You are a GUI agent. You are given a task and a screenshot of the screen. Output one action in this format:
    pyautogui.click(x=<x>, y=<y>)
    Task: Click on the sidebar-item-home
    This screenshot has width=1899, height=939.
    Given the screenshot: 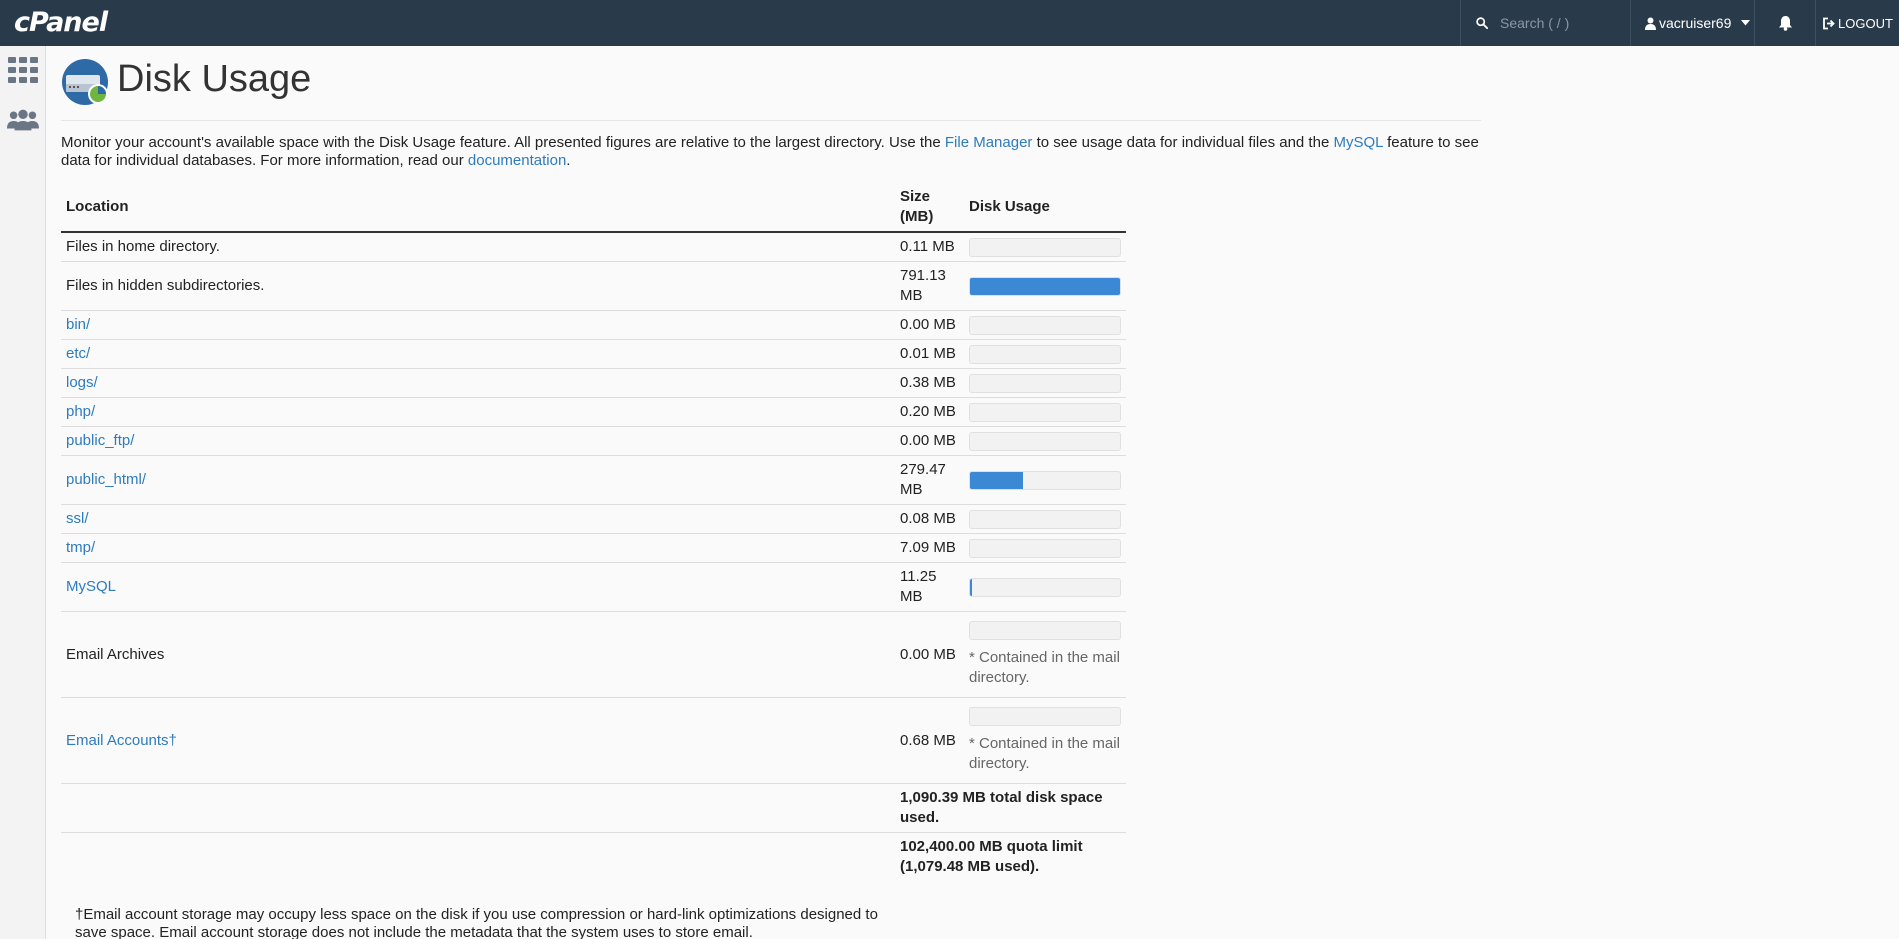 What is the action you would take?
    pyautogui.click(x=23, y=70)
    